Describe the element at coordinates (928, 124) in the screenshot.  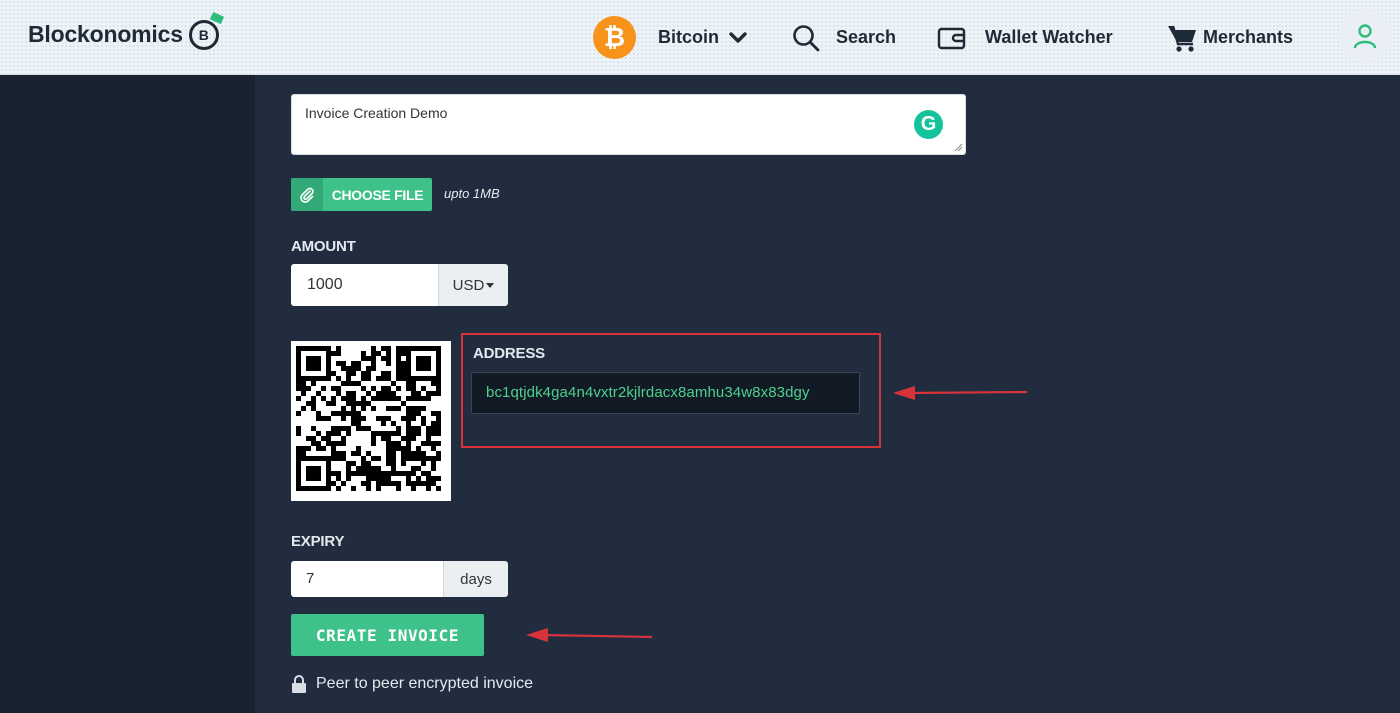
I see `grammarly-icon: G` at that location.